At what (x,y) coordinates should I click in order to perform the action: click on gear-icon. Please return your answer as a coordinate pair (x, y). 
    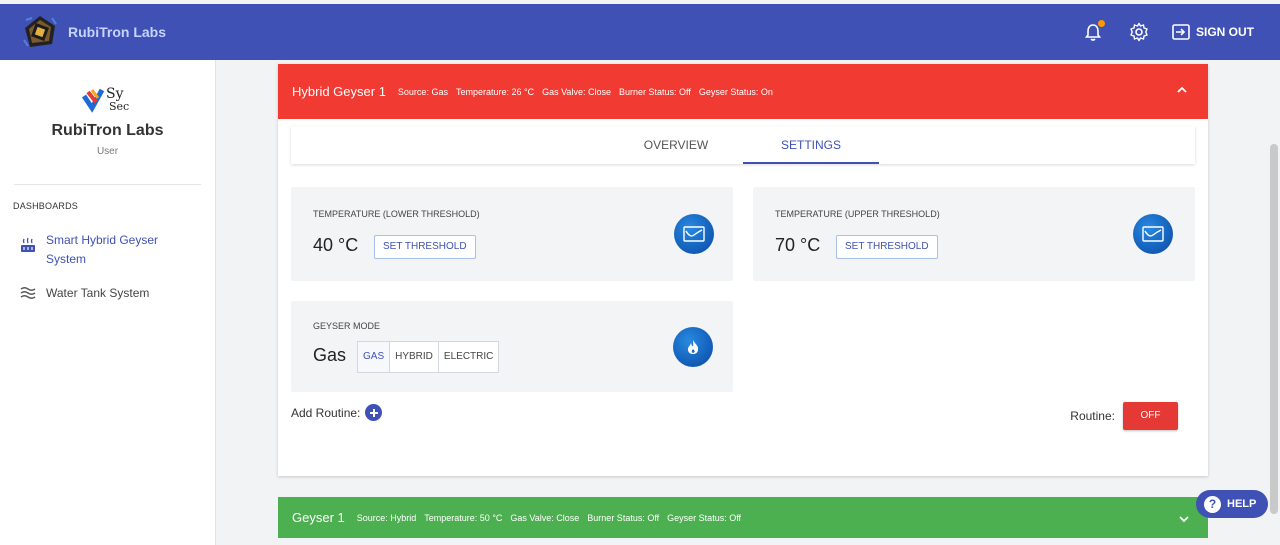
    Looking at the image, I should click on (1139, 32).